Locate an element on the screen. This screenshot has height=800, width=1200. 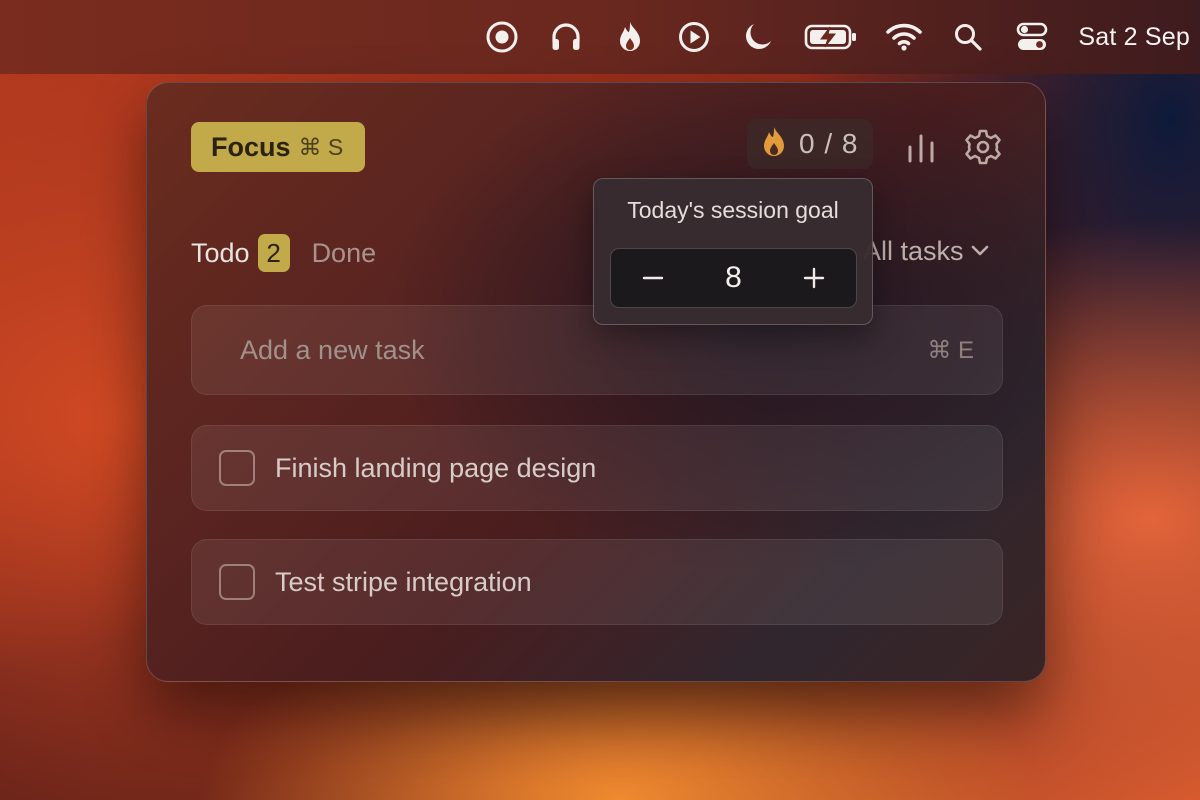
decrement-button is located at coordinates (653, 278).